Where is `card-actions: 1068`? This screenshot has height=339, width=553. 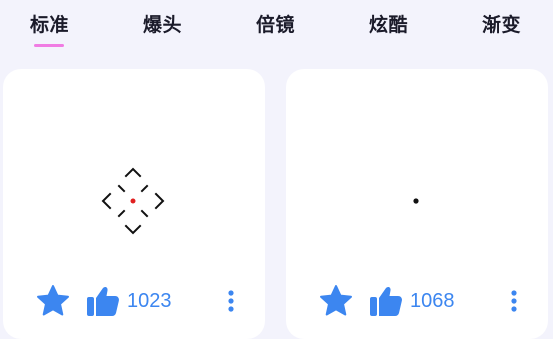
card-actions: 1068 is located at coordinates (417, 303).